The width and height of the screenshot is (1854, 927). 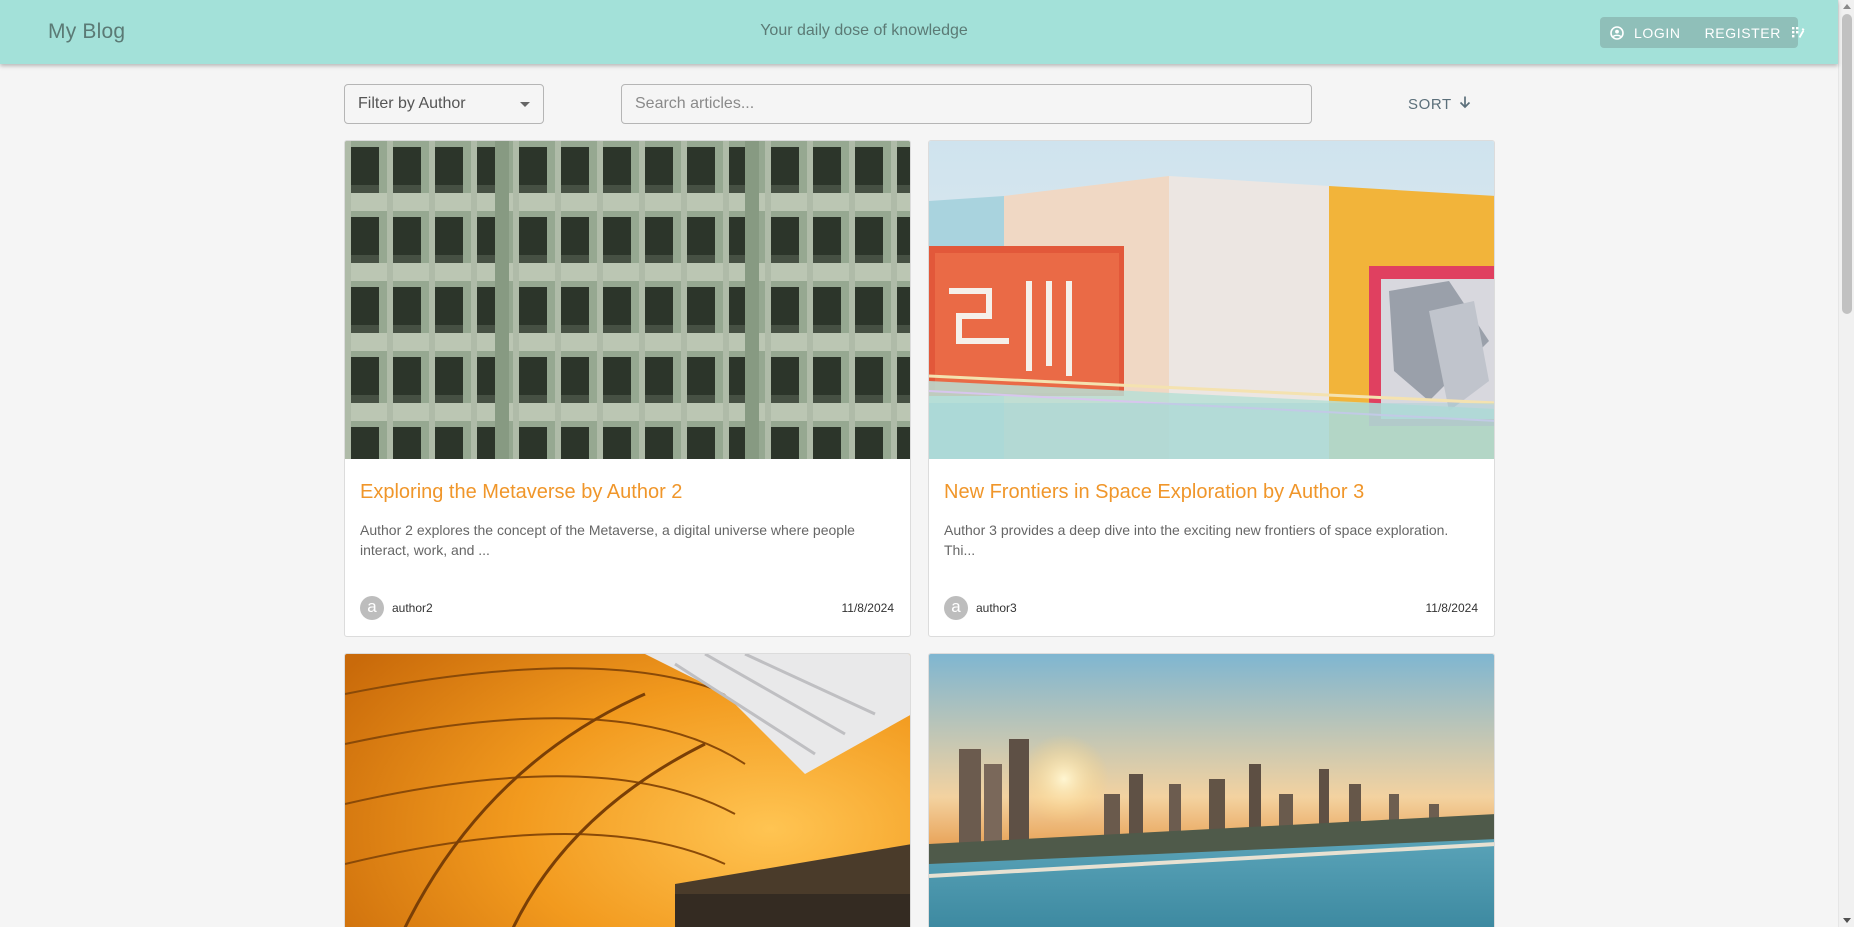 What do you see at coordinates (1617, 32) in the screenshot?
I see `account-circle-icon` at bounding box center [1617, 32].